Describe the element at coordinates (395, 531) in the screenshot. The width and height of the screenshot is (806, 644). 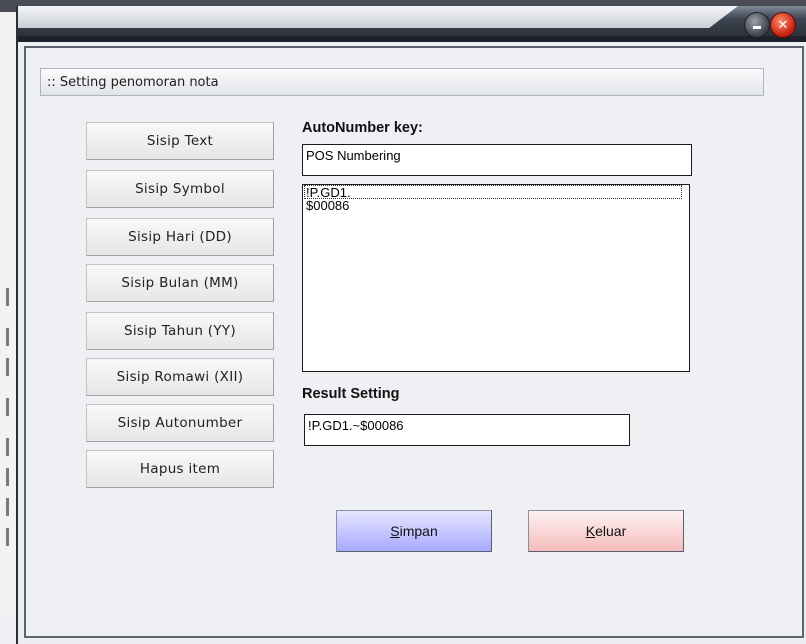
I see `save-mnemonic: S` at that location.